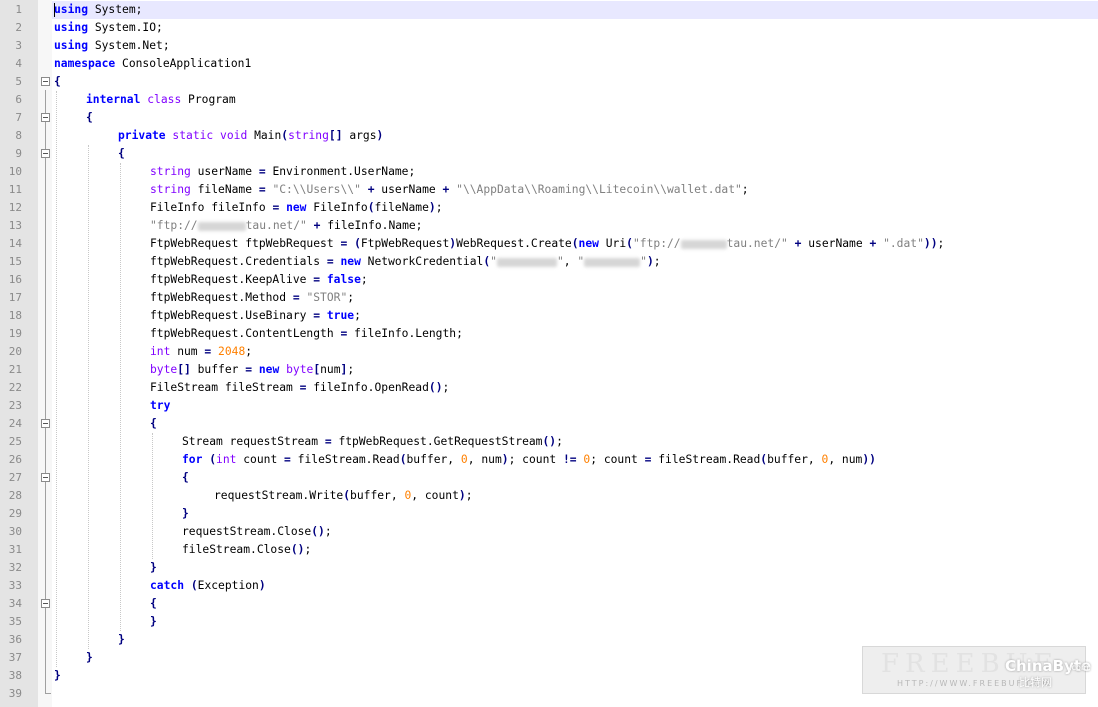  What do you see at coordinates (18, 45) in the screenshot?
I see `line-number: 3` at bounding box center [18, 45].